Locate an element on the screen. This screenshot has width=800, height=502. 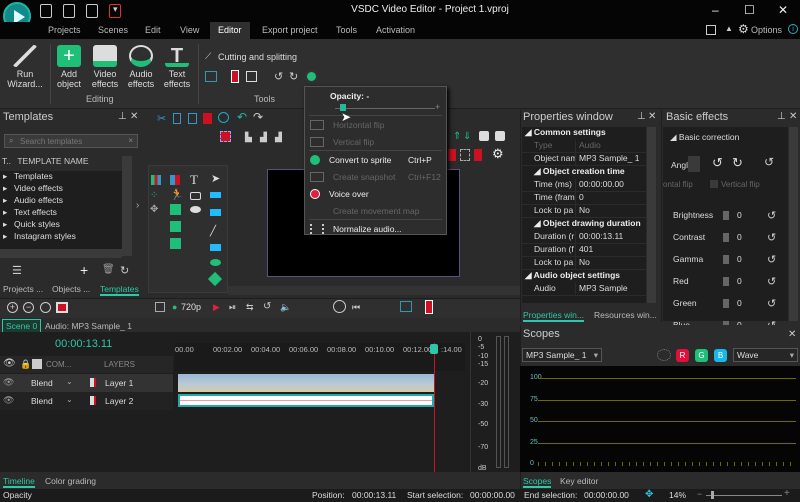
prop-time-ms: Time (ms) 00:00:00.00 is located at coordinates (584, 185).